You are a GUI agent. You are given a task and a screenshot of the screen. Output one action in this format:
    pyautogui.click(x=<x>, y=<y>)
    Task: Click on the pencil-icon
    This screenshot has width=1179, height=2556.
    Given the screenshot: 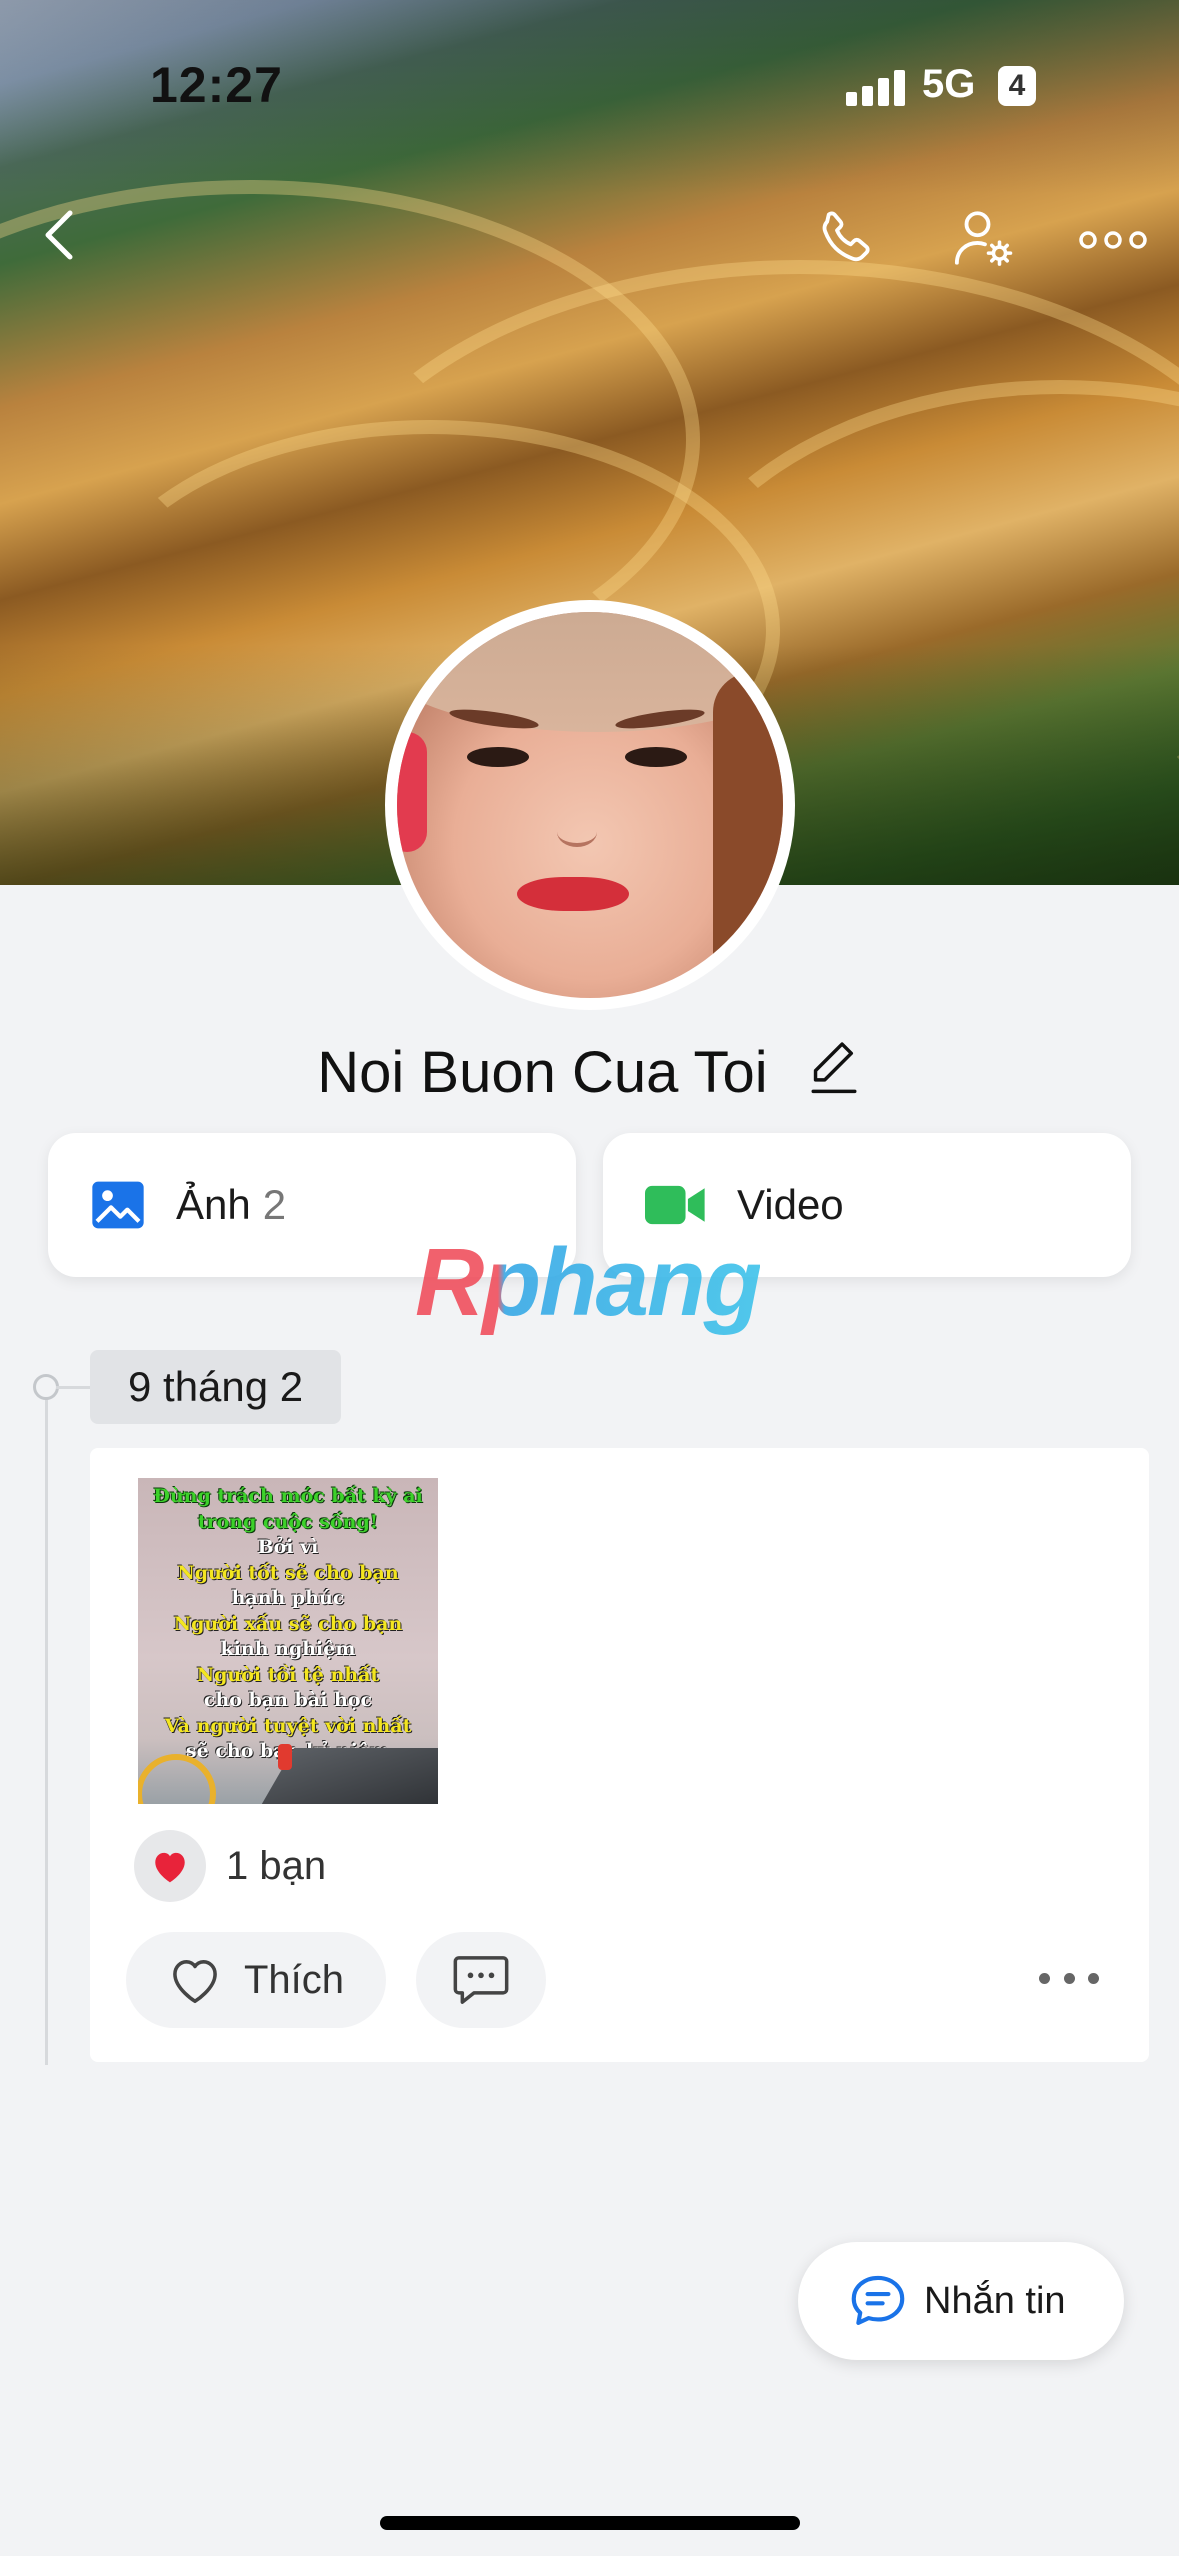 What is the action you would take?
    pyautogui.click(x=834, y=1067)
    